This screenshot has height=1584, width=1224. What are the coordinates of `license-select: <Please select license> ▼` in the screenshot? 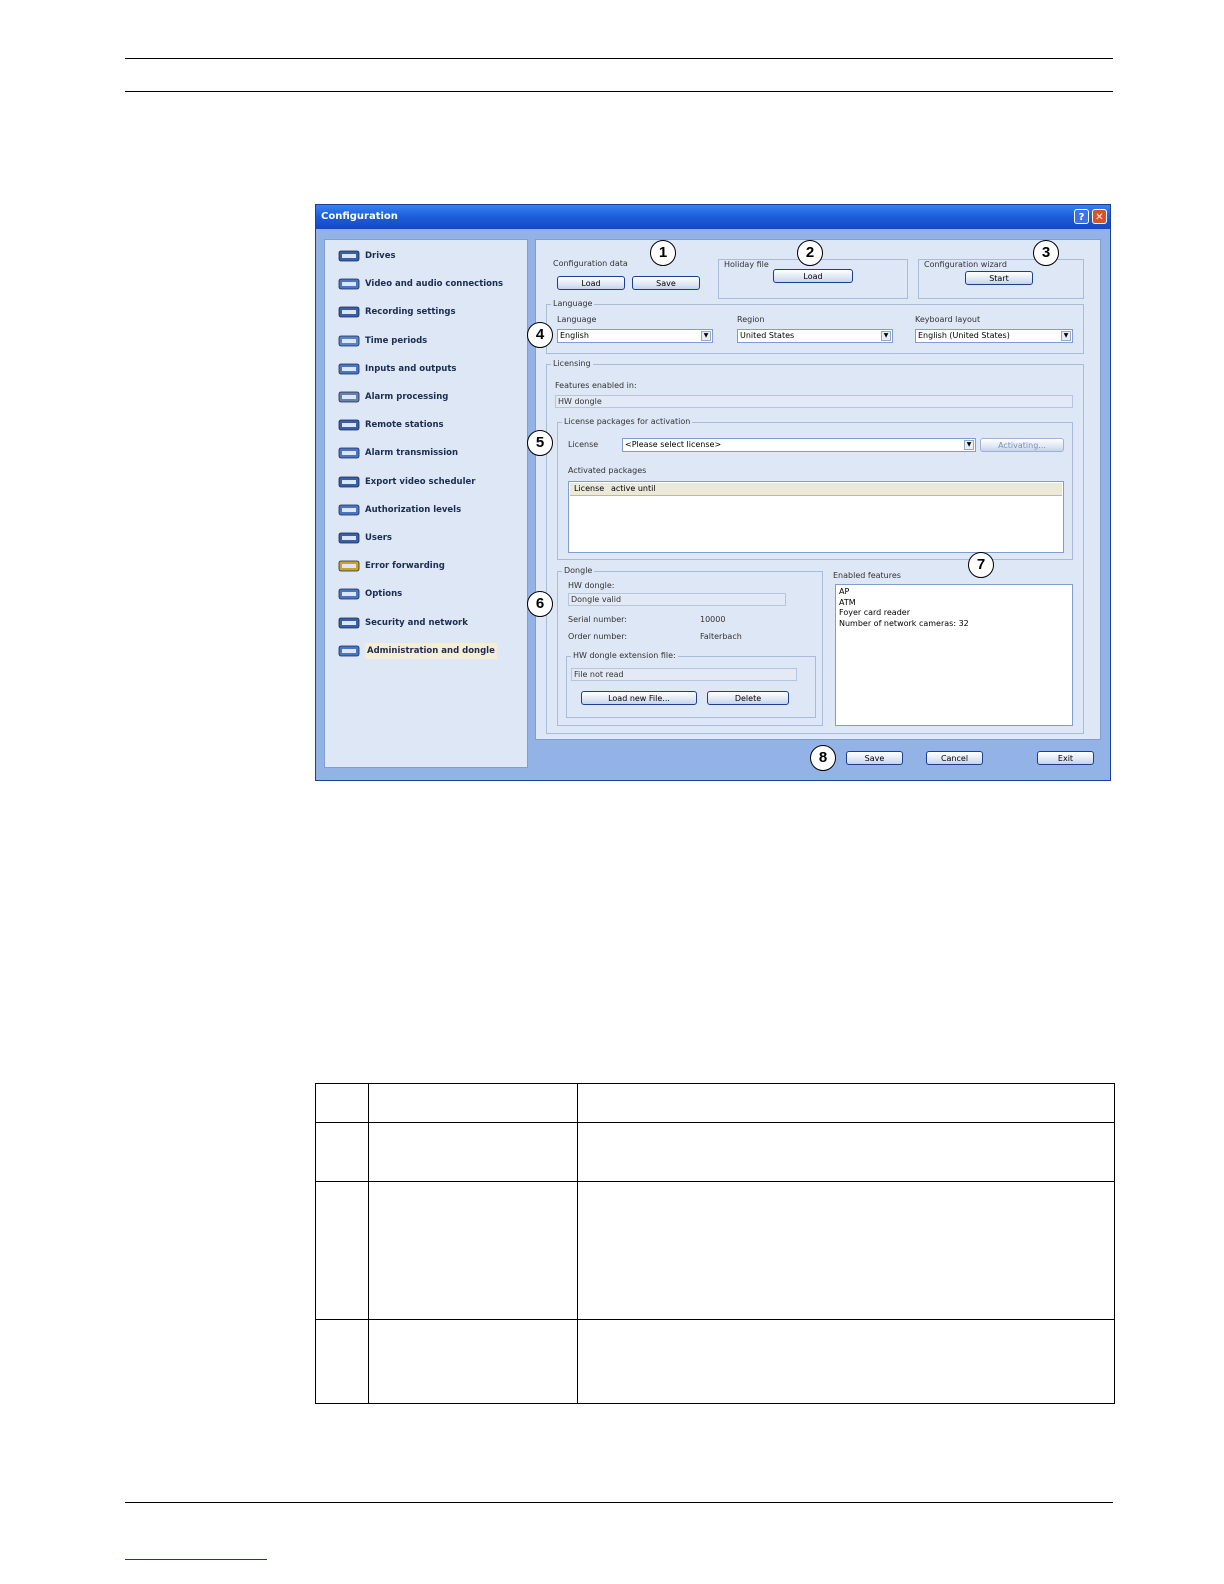 It's located at (799, 445).